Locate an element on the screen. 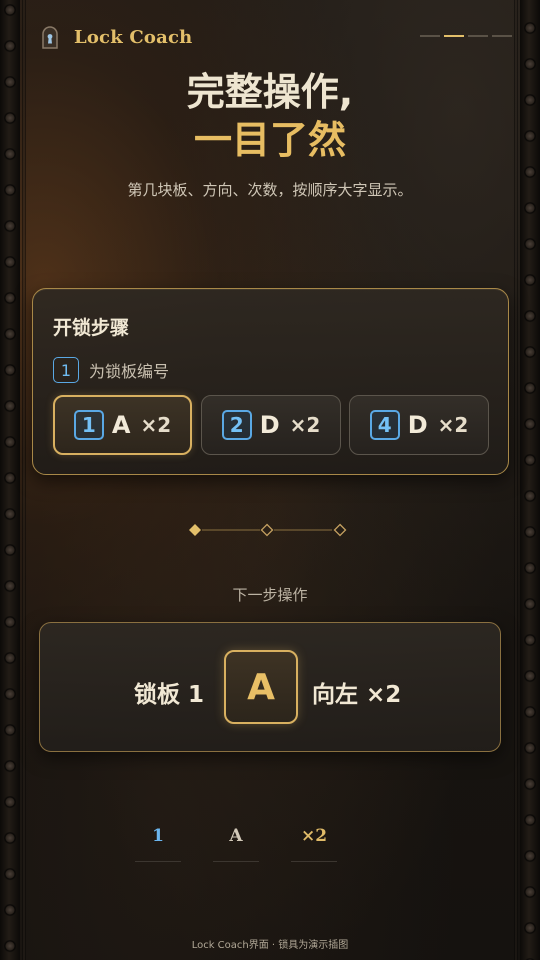 The width and height of the screenshot is (540, 960). next-step-label: 下一步操作 is located at coordinates (270, 595).